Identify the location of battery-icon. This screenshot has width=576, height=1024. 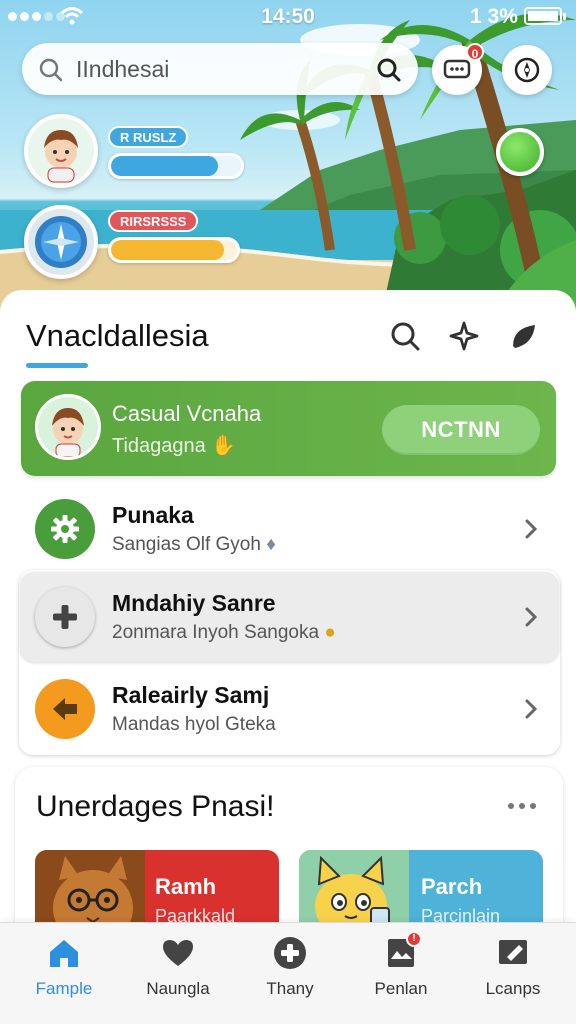
(545, 16).